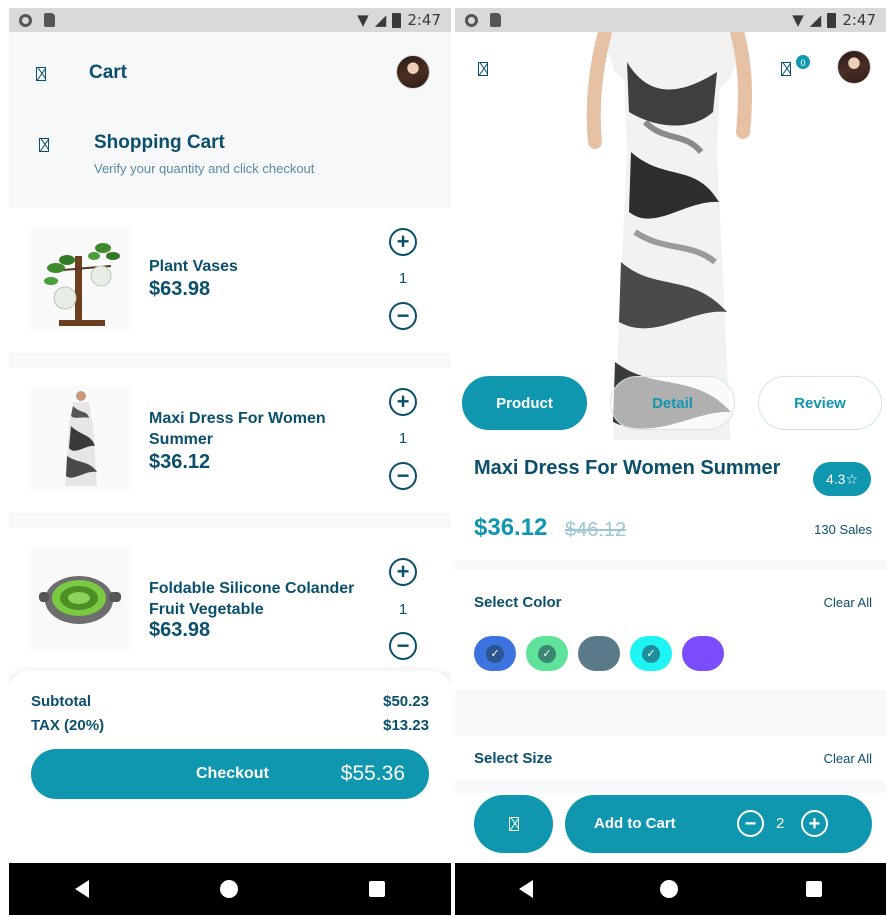 This screenshot has width=886, height=915. What do you see at coordinates (843, 529) in the screenshot?
I see `sales-count: 130 Sales` at bounding box center [843, 529].